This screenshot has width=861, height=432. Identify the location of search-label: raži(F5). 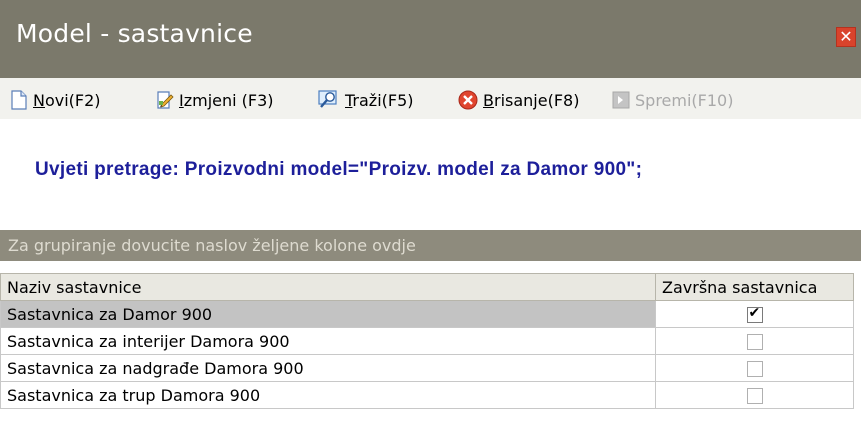
(383, 100).